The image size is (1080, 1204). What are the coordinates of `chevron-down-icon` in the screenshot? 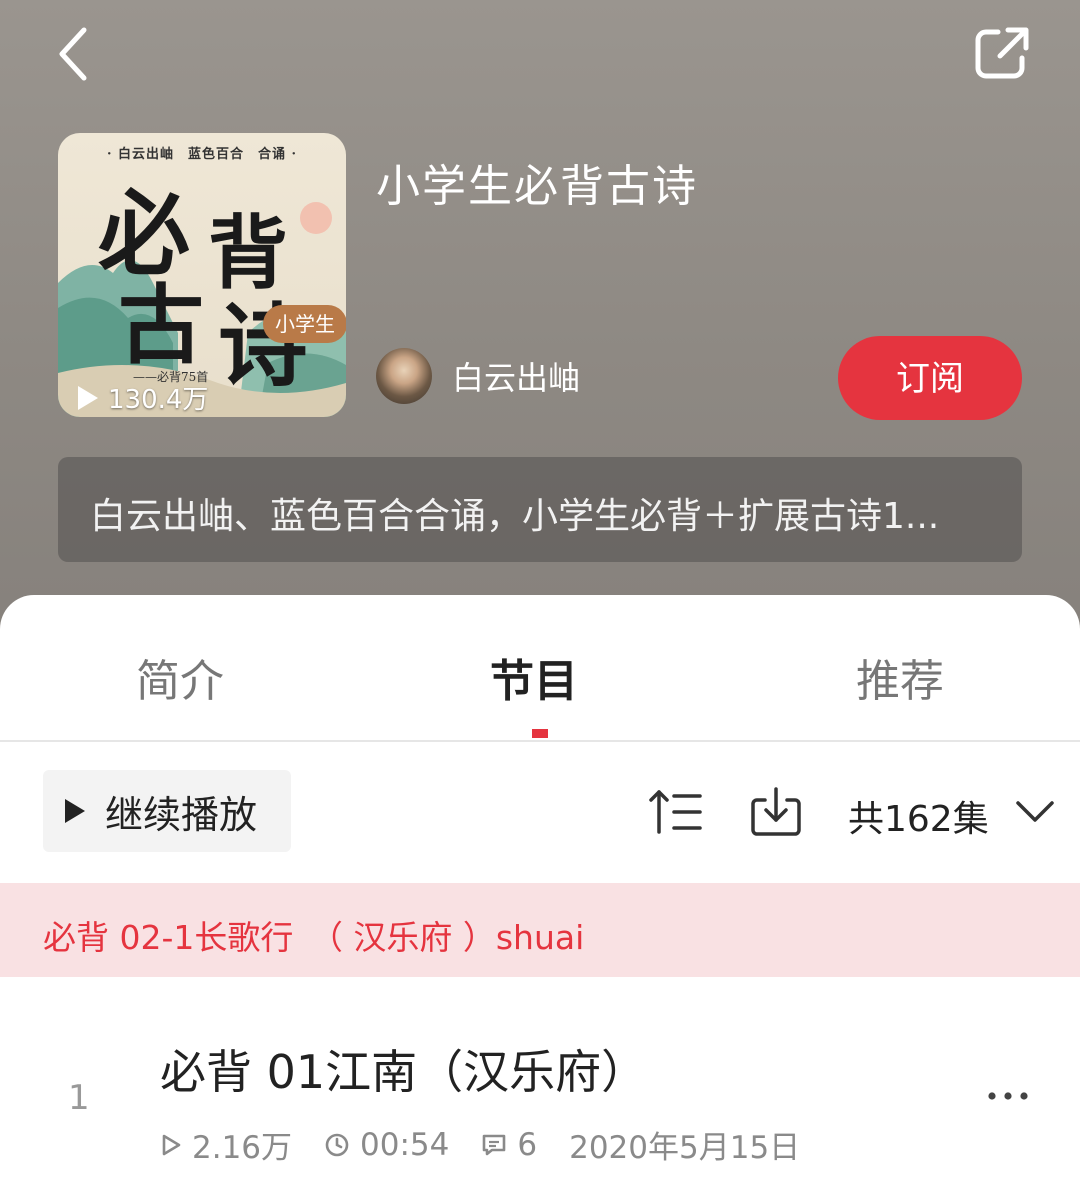 It's located at (1035, 811).